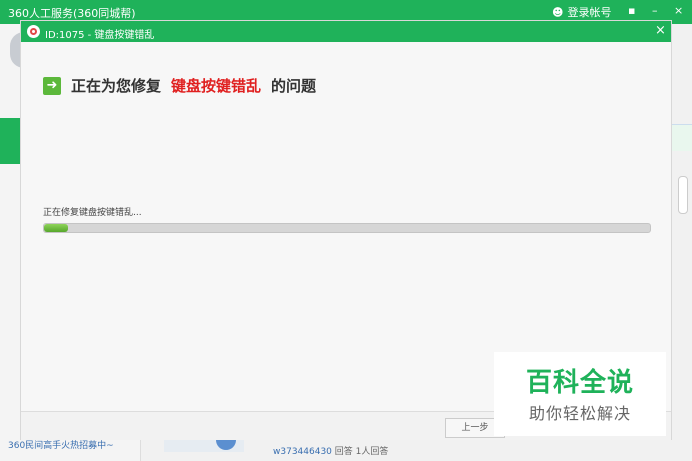  What do you see at coordinates (302, 452) in the screenshot?
I see `user-link: w373446430` at bounding box center [302, 452].